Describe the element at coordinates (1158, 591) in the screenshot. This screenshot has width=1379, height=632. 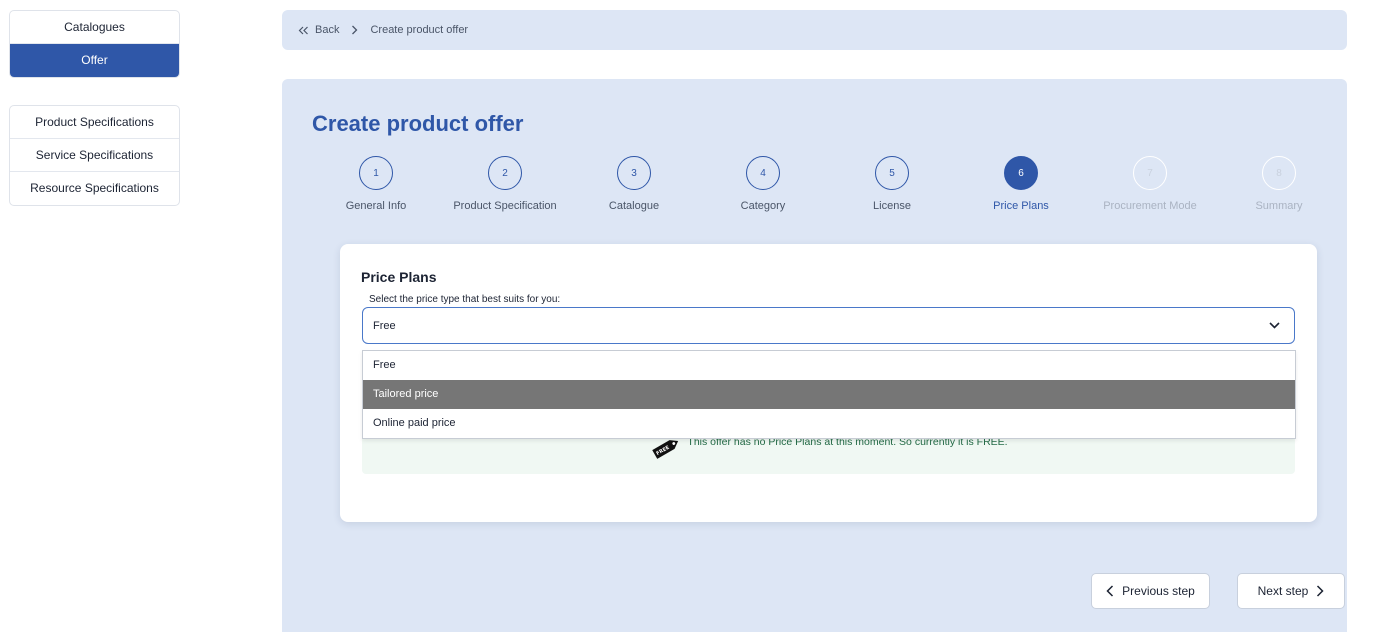
I see `previous-step-label: Previous step` at that location.